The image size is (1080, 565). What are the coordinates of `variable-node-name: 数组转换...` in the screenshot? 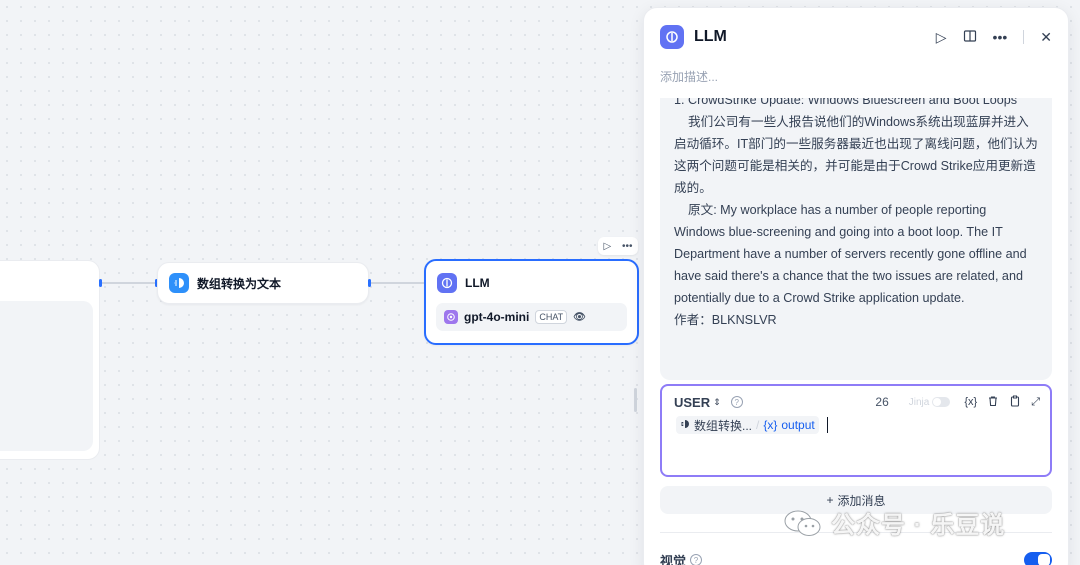 It's located at (723, 425).